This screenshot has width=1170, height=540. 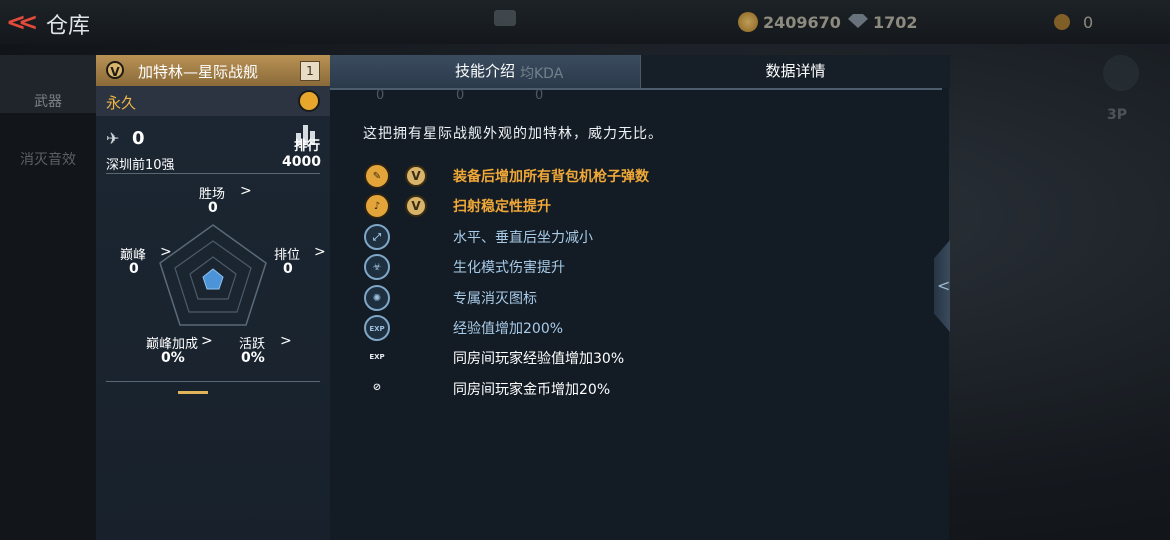 What do you see at coordinates (1088, 22) in the screenshot?
I see `ticket-amount: 0` at bounding box center [1088, 22].